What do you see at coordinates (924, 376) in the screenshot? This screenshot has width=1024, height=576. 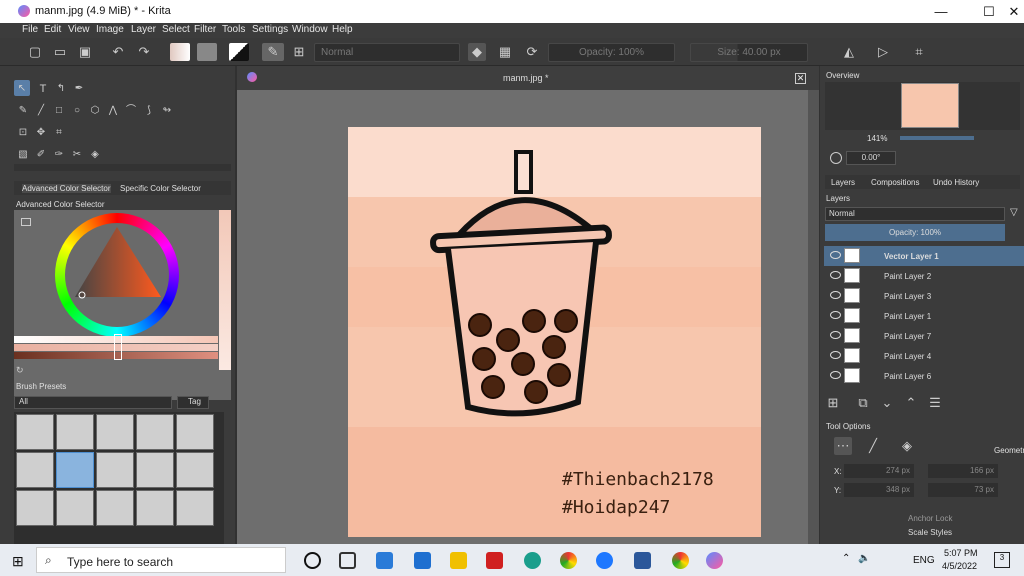 I see `layer-row: Paint Layer 6` at bounding box center [924, 376].